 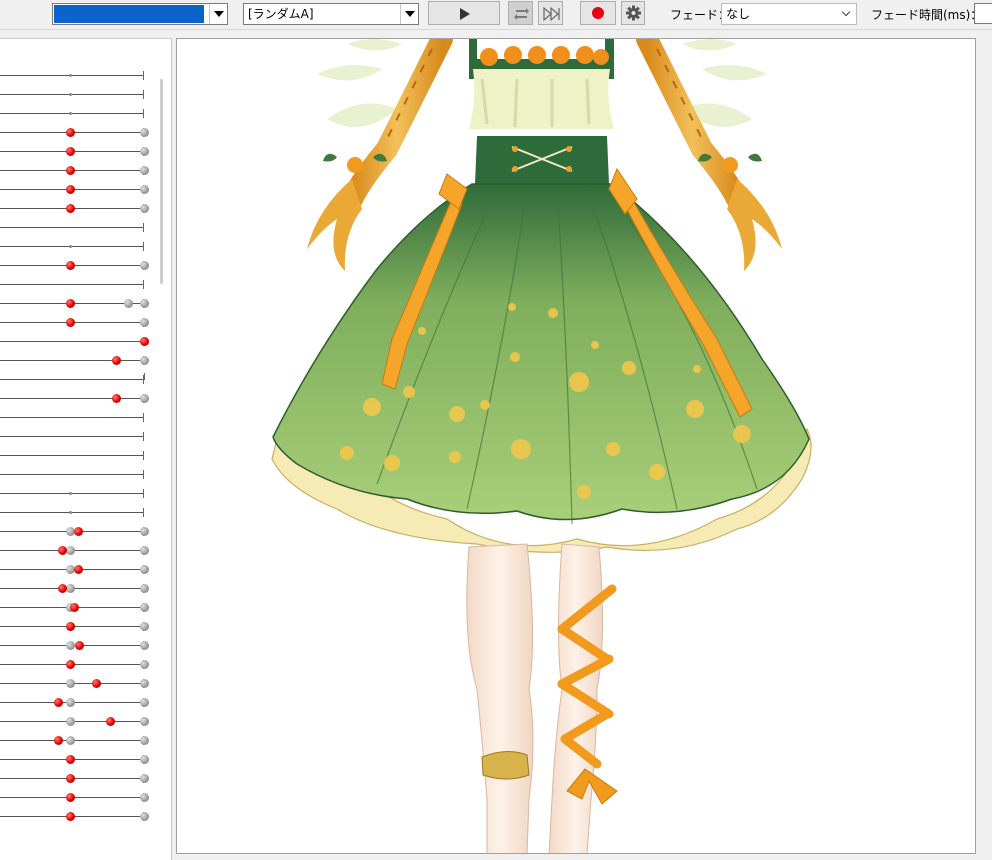 I want to click on record-button, so click(x=598, y=13).